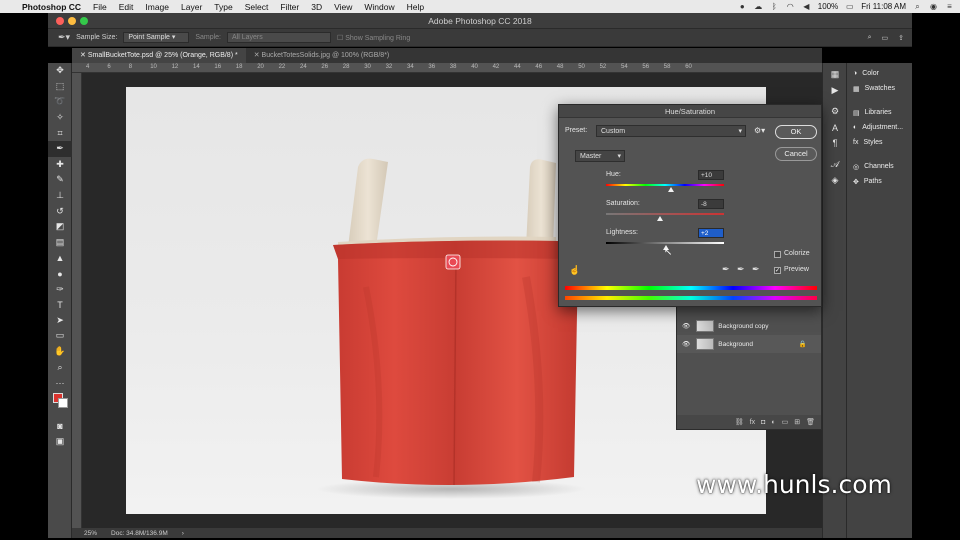 The width and height of the screenshot is (960, 540). I want to click on panel-channels: ◎ Channels, so click(879, 166).